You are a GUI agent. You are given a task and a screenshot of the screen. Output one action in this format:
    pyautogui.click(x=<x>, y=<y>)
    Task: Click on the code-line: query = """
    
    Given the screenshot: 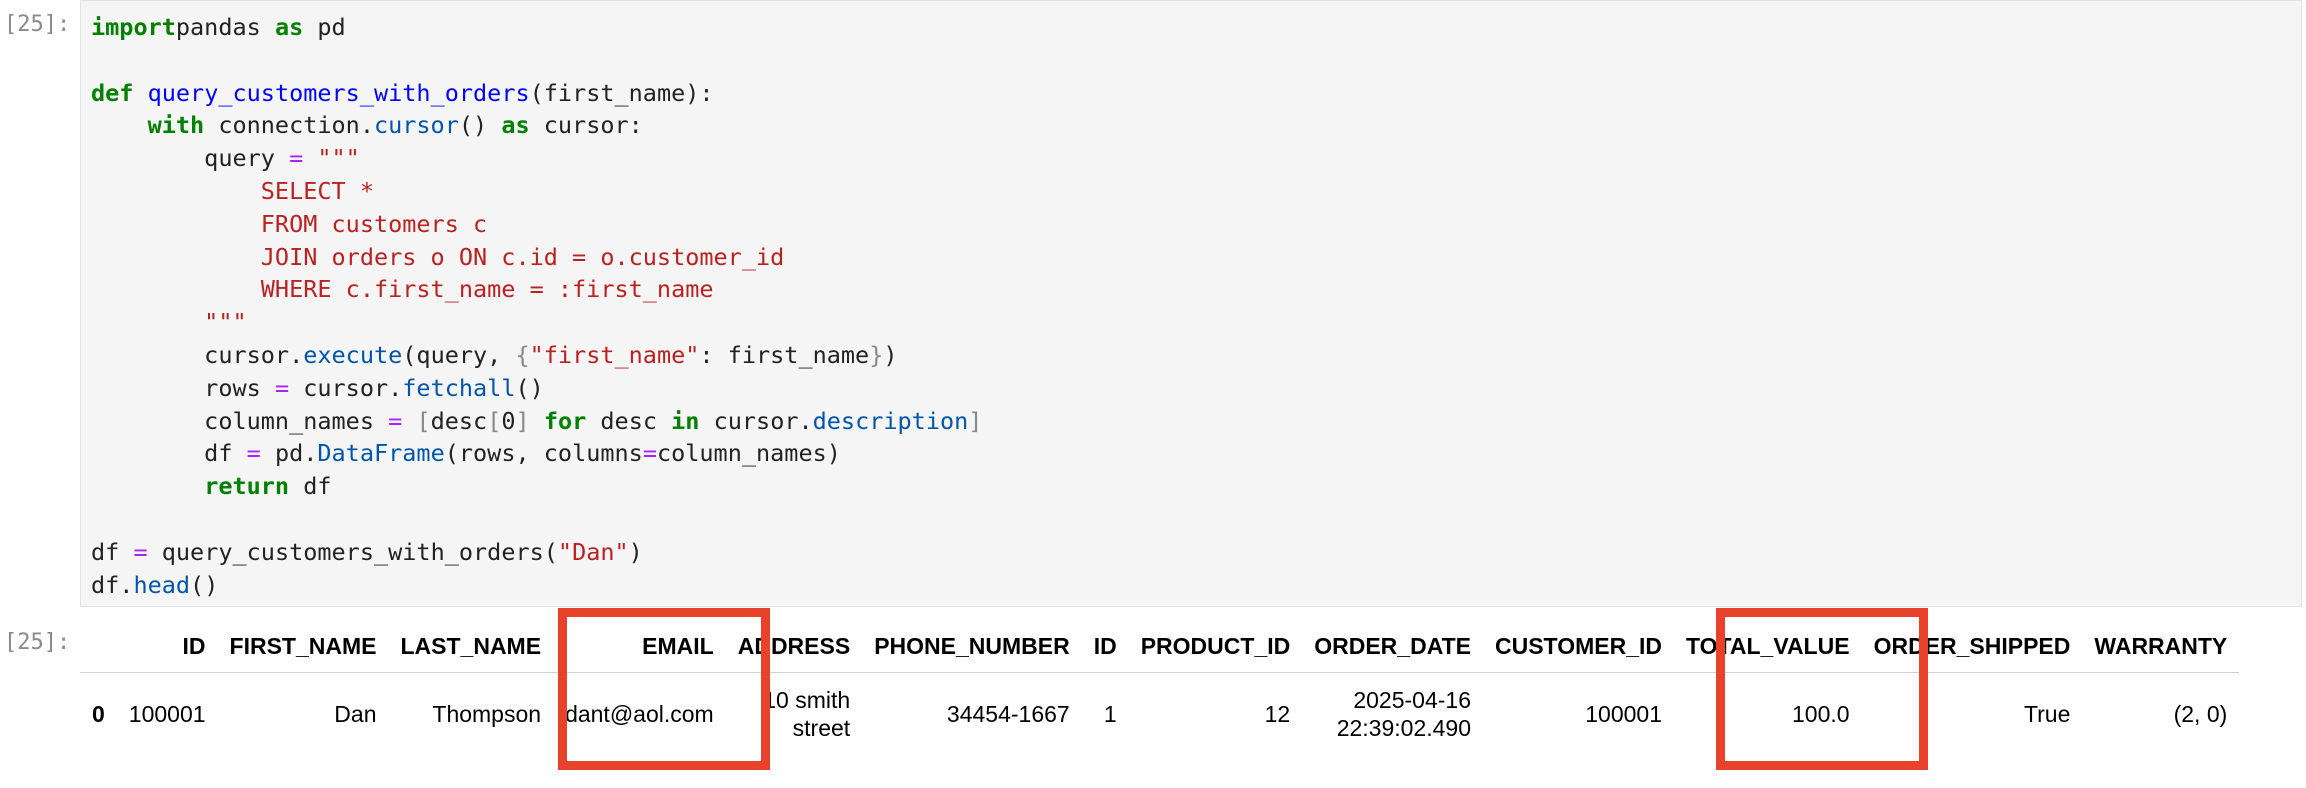 What is the action you would take?
    pyautogui.click(x=536, y=158)
    